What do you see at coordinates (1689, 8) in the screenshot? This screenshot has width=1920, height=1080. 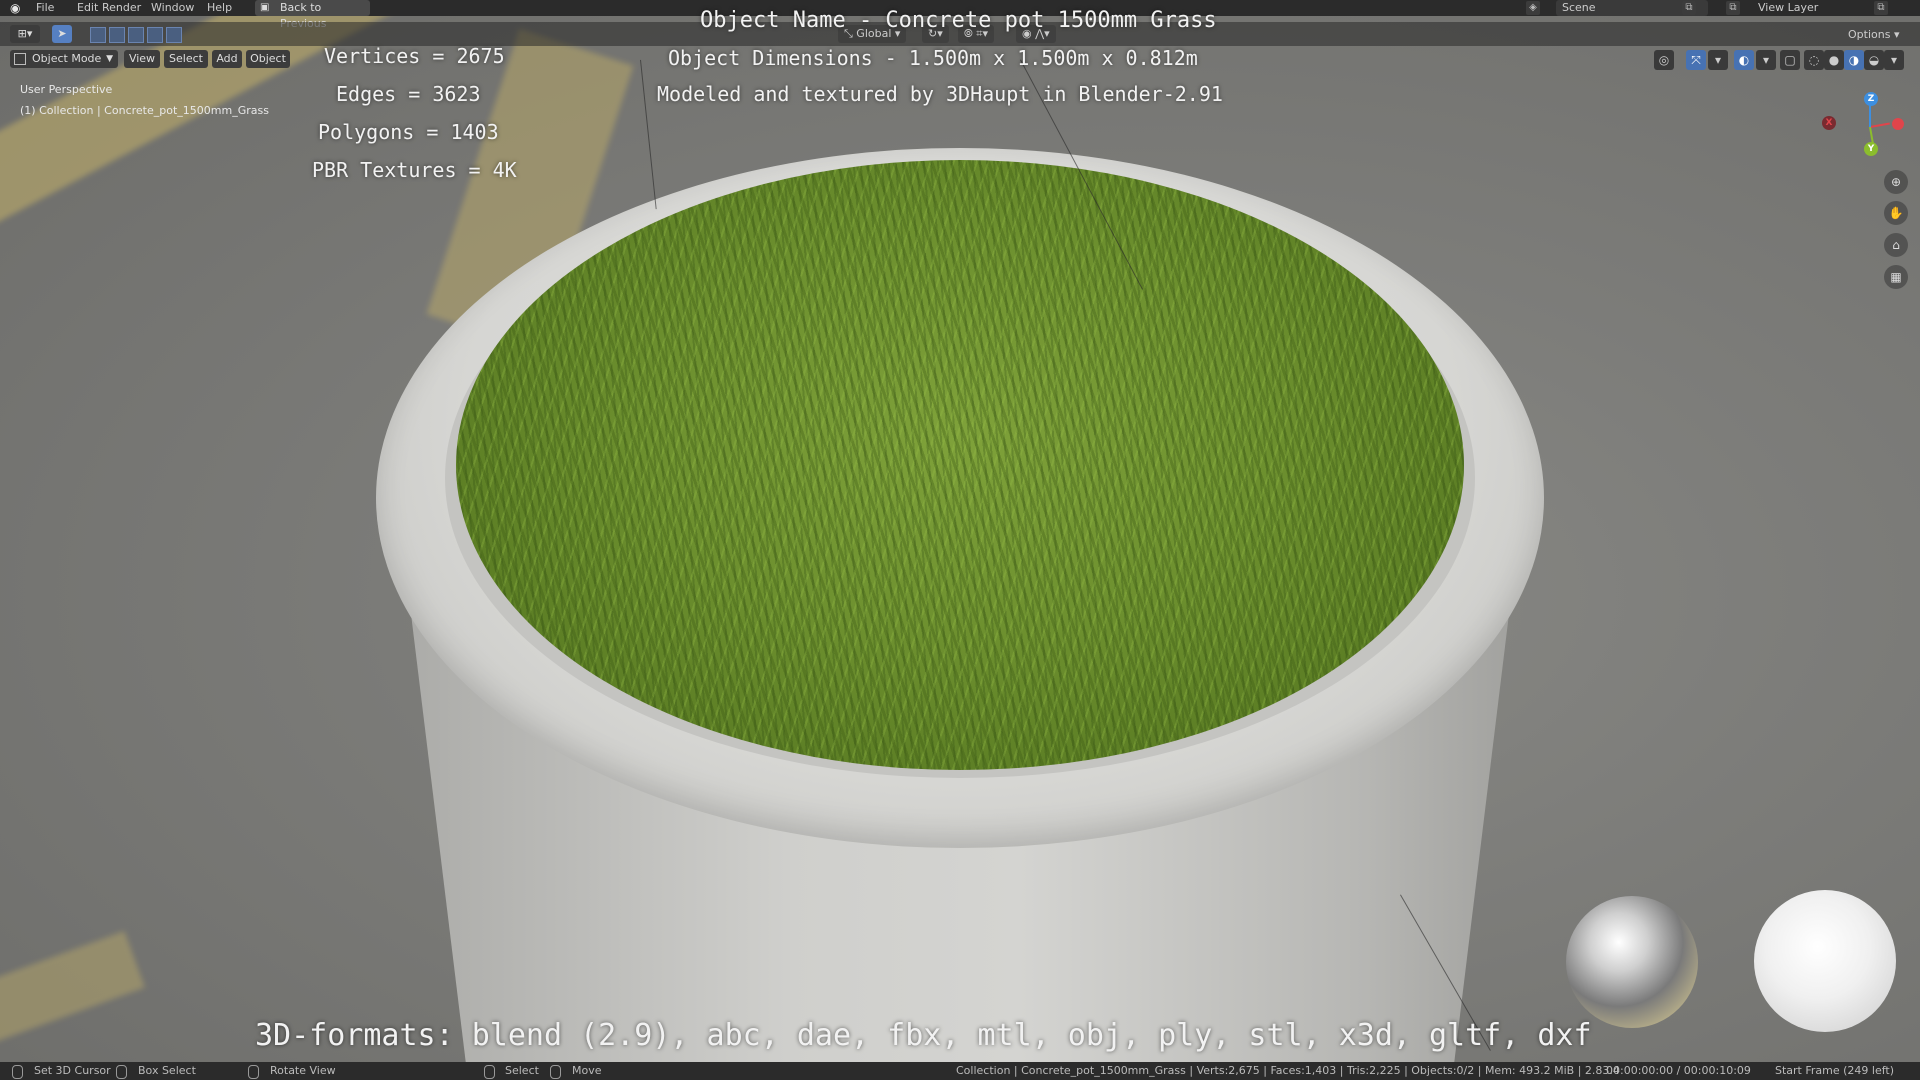 I see `new-scene-icon: ⧉` at bounding box center [1689, 8].